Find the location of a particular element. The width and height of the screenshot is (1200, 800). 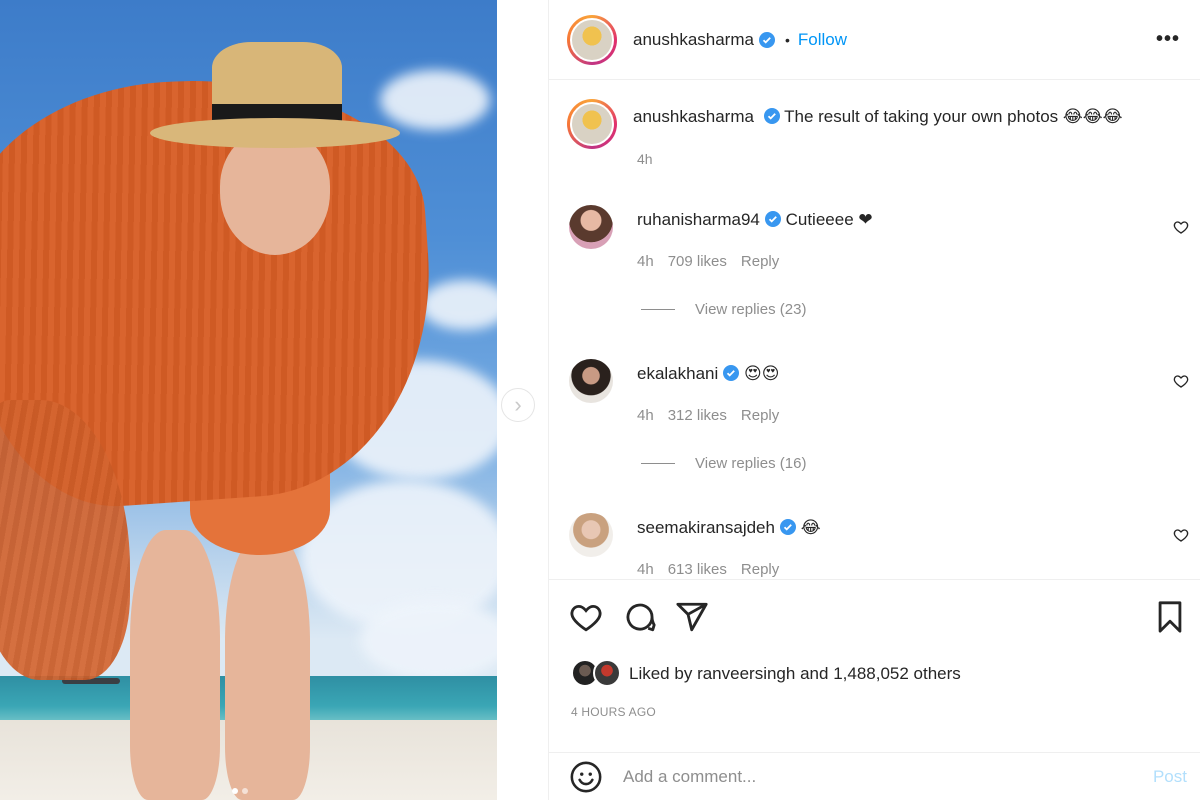

caption-time: 4h is located at coordinates (645, 159).